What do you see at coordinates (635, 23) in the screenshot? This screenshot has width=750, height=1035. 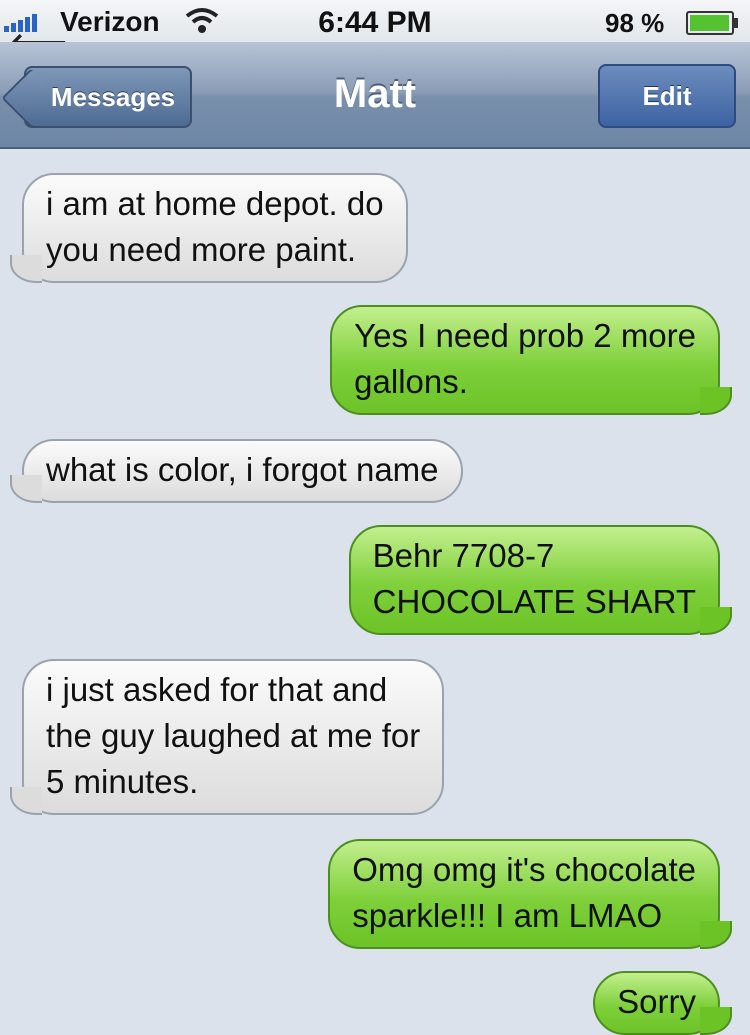 I see `battery-percentage: 98 %` at bounding box center [635, 23].